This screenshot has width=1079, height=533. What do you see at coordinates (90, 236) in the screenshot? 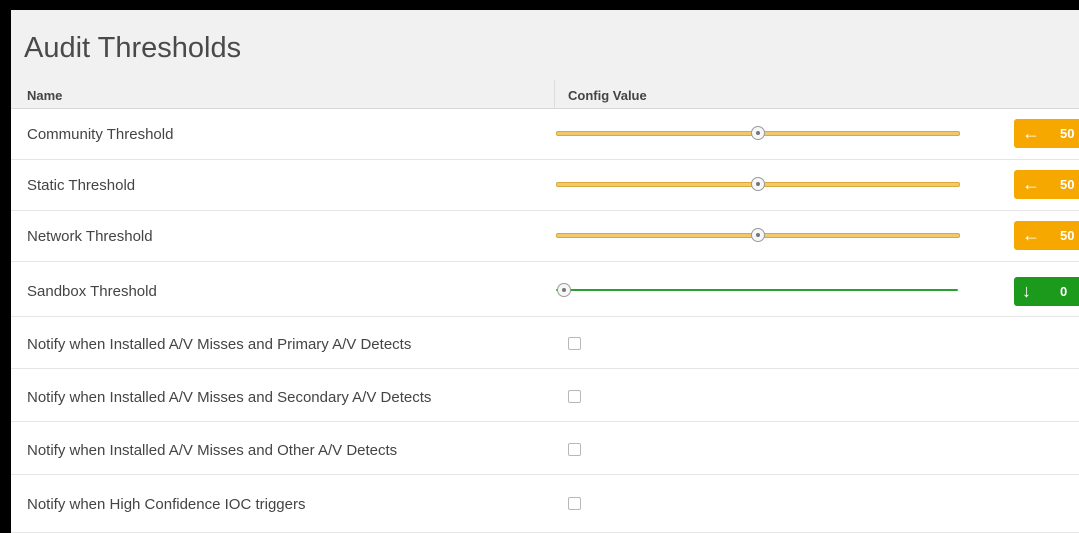
I see `row-label: Network Threshold` at bounding box center [90, 236].